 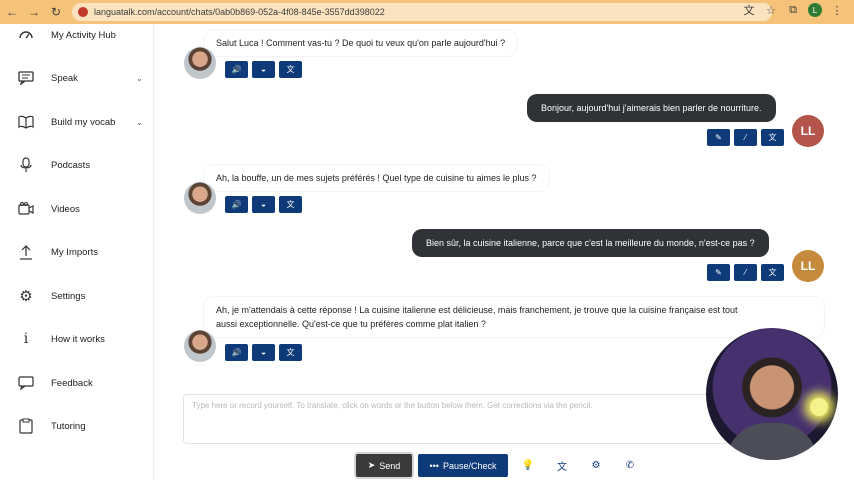 What do you see at coordinates (83, 35) in the screenshot?
I see `sidebar-item-label: My Activity Hub` at bounding box center [83, 35].